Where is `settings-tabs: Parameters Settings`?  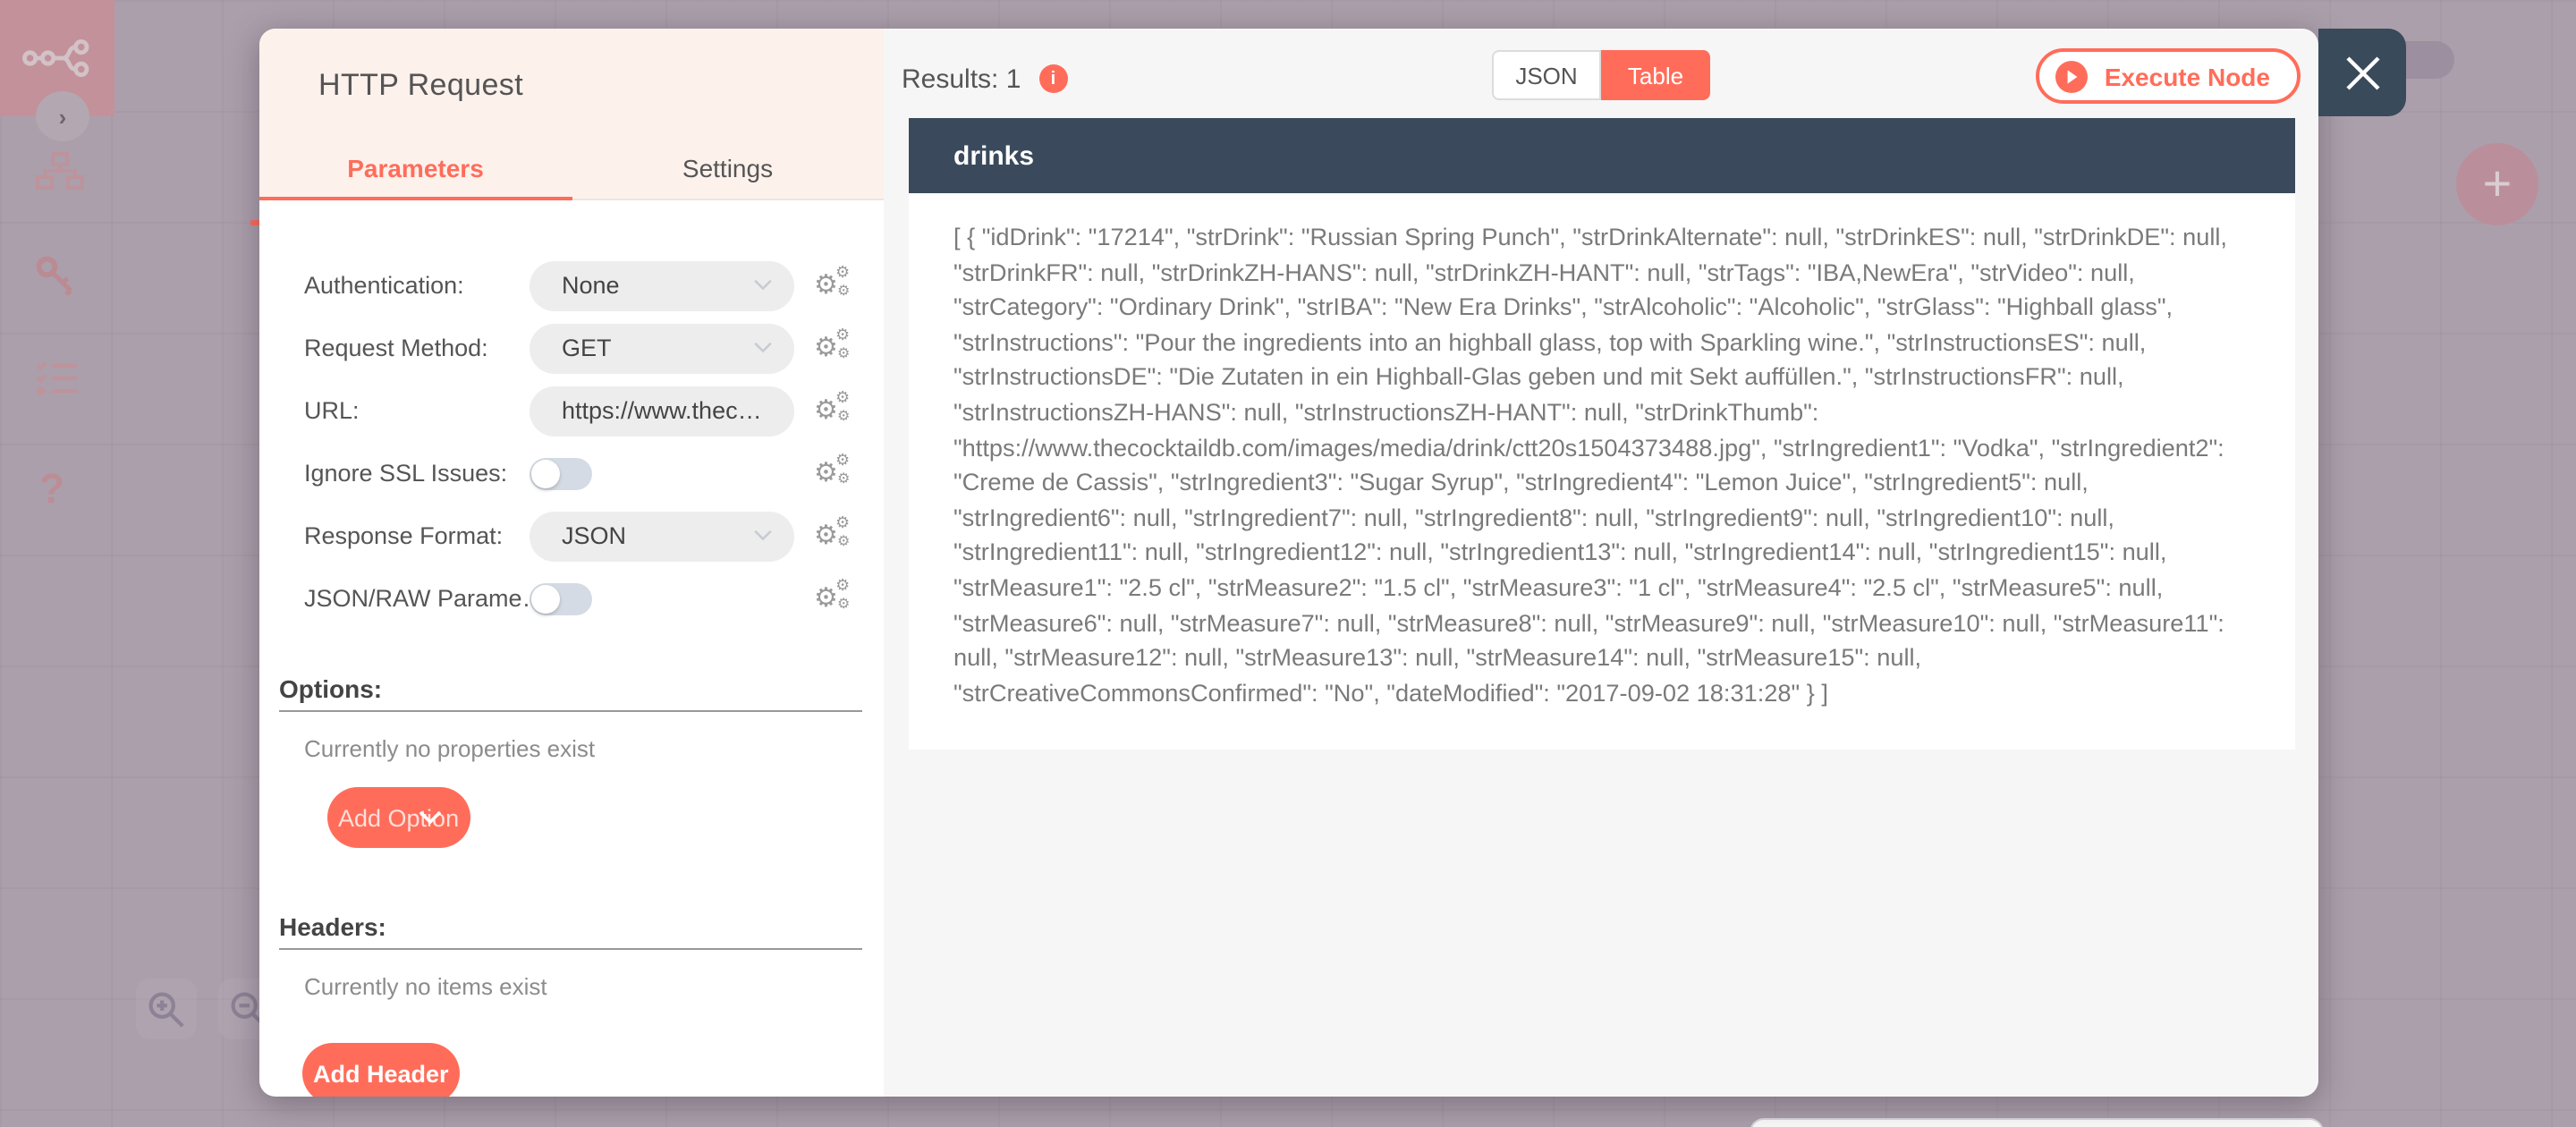 settings-tabs: Parameters Settings is located at coordinates (571, 169).